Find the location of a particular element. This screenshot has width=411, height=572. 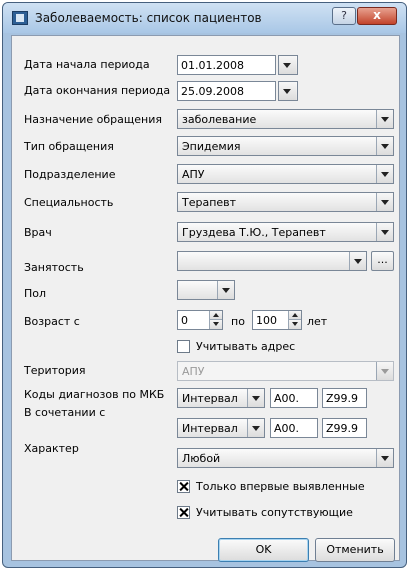

close-button: x is located at coordinates (377, 16).